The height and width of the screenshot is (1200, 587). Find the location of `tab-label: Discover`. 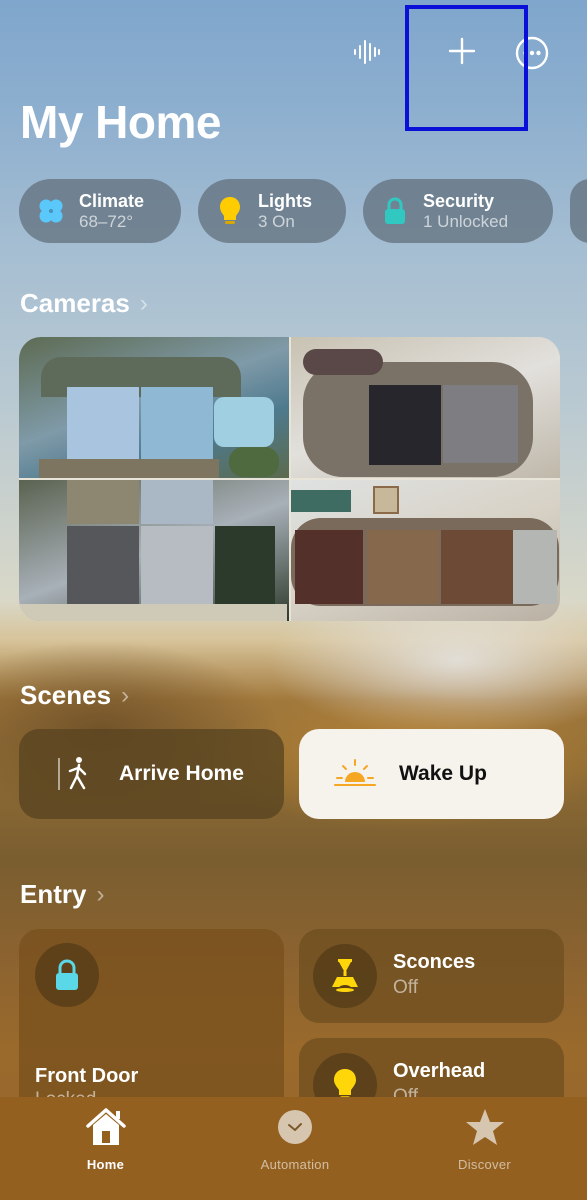

tab-label: Discover is located at coordinates (484, 1164).